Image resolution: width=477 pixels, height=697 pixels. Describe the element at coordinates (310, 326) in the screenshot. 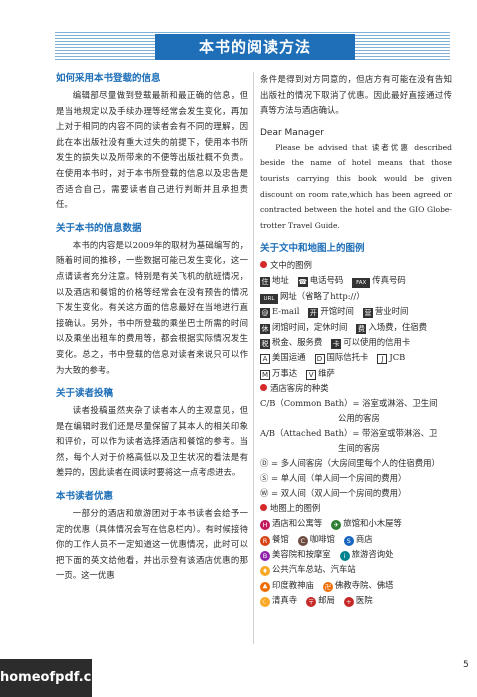

I see `legend-label: 闭馆时间，定休时间` at that location.